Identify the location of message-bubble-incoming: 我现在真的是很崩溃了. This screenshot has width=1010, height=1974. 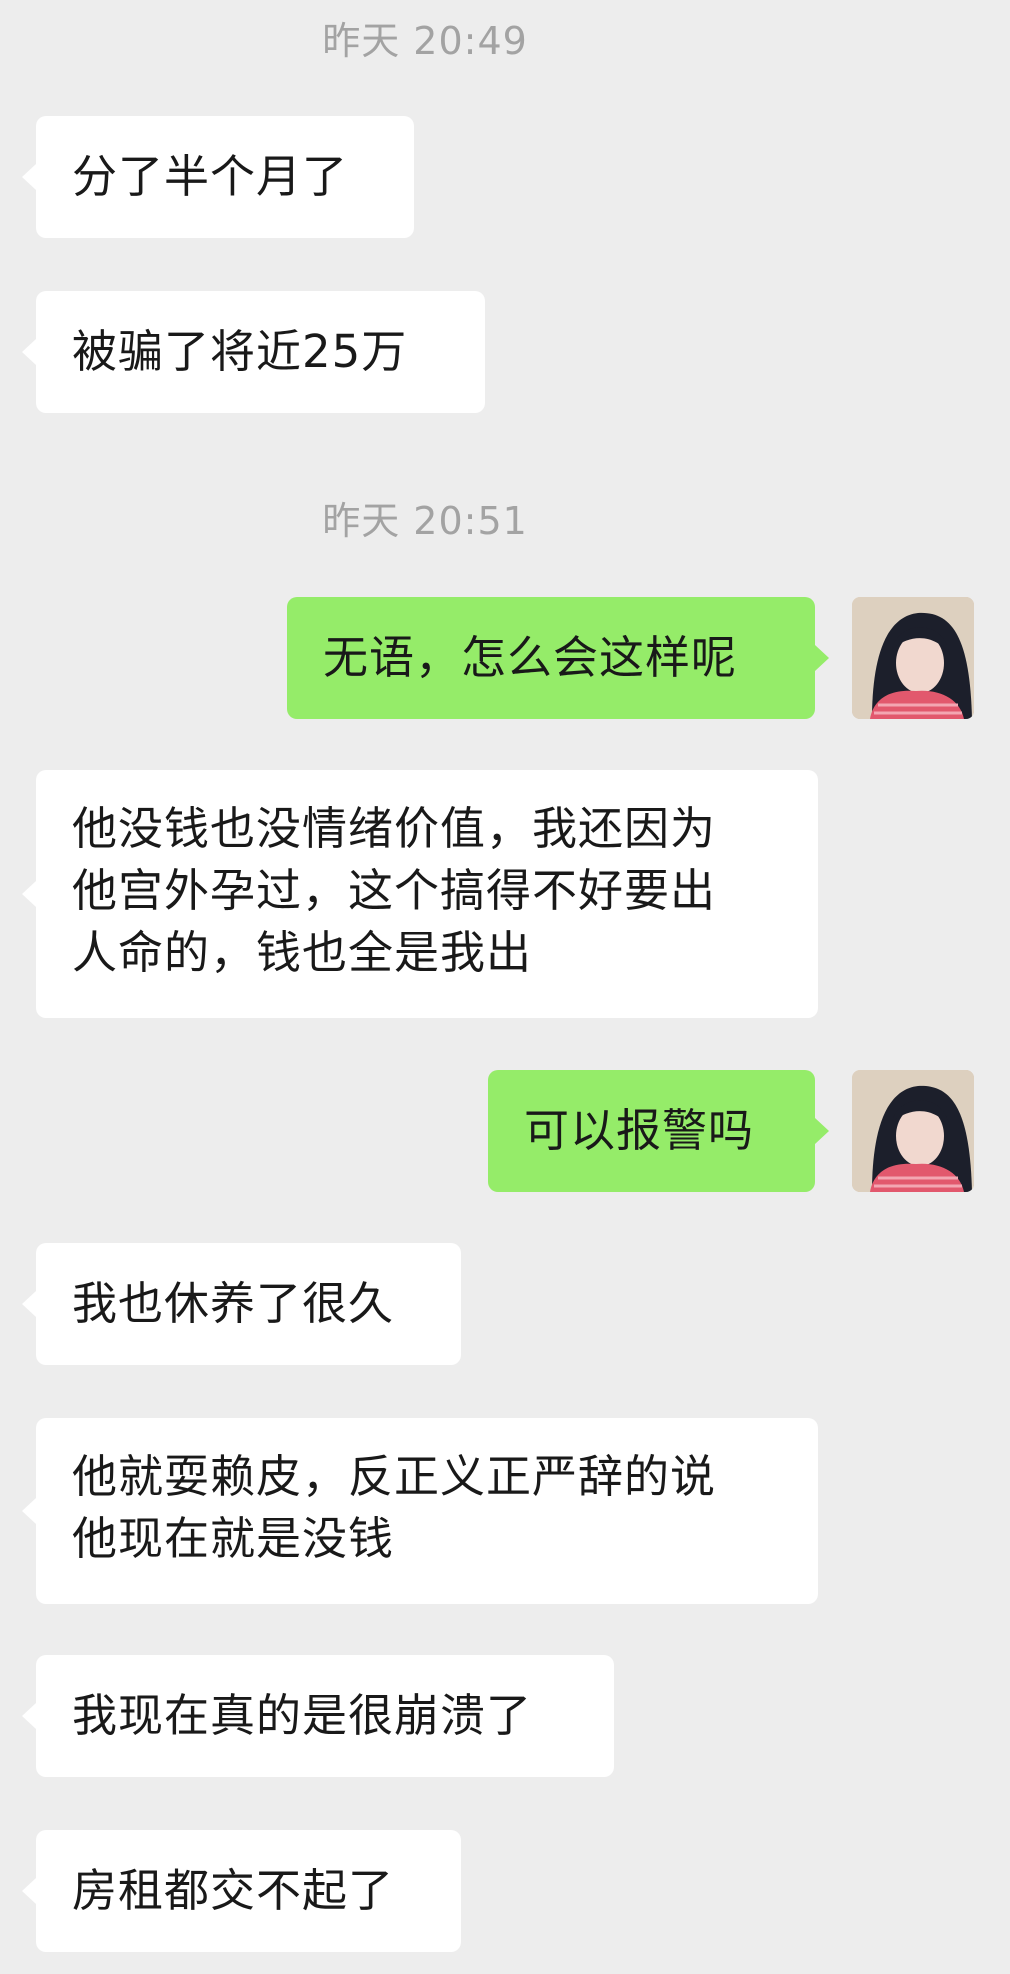
(318, 1716).